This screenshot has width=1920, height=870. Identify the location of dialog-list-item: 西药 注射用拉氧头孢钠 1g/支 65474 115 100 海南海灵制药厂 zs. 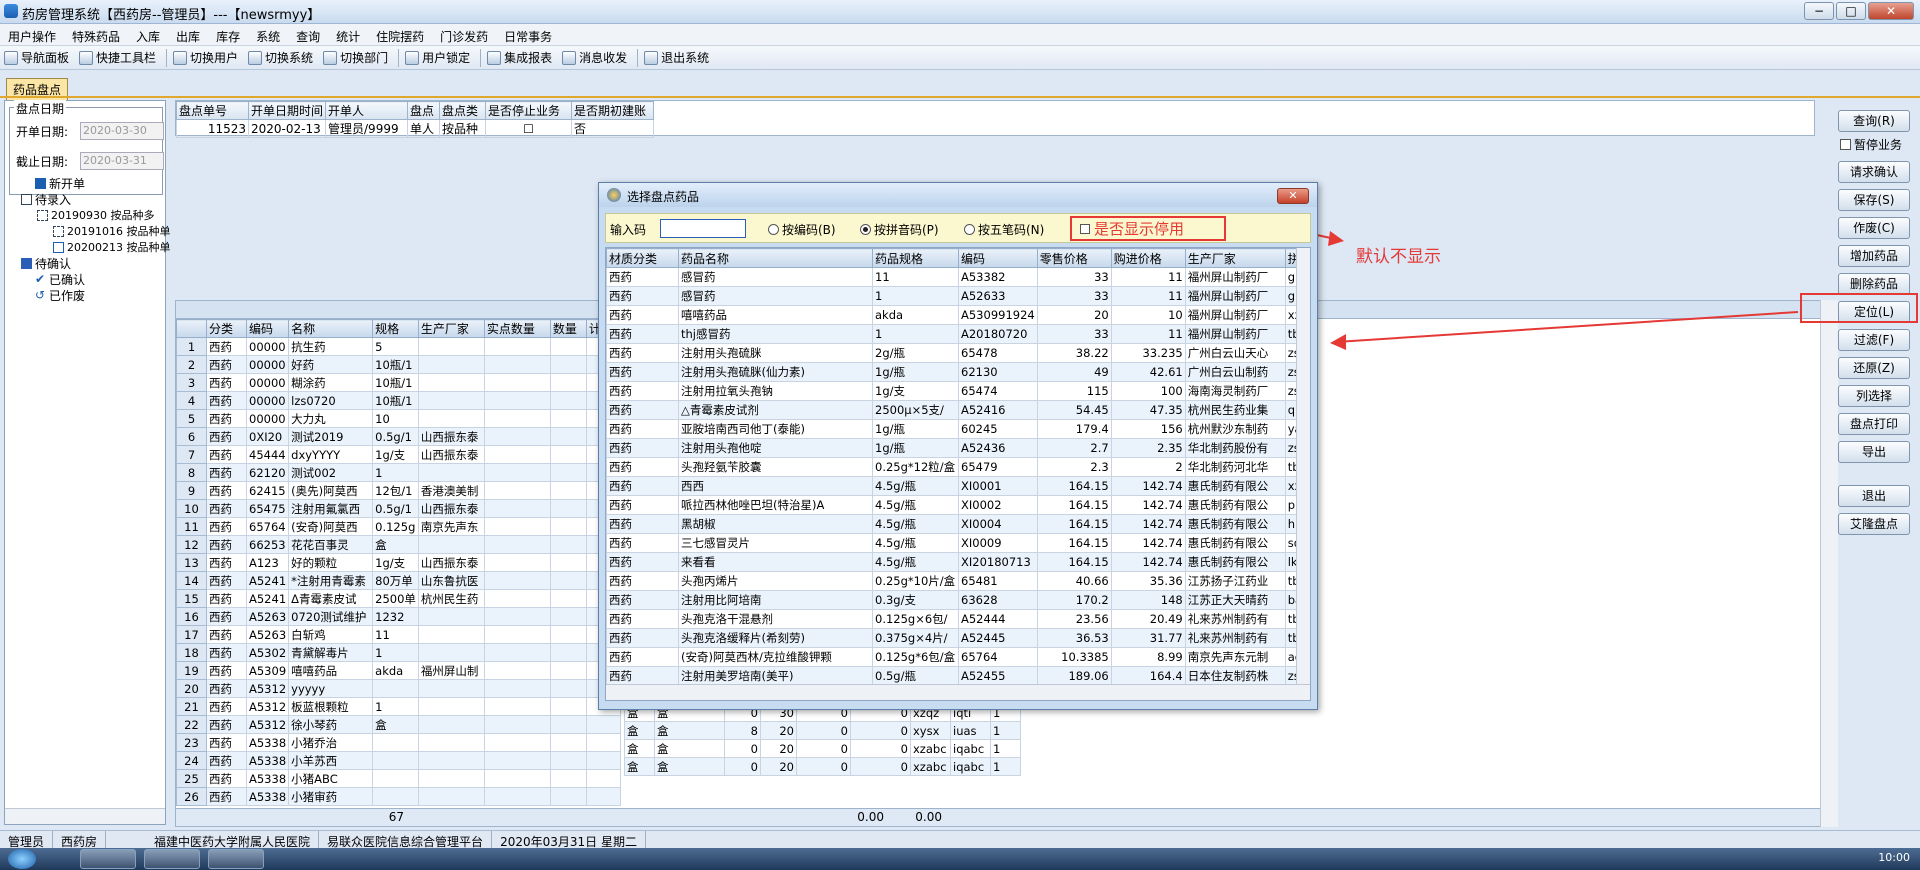
(958, 391).